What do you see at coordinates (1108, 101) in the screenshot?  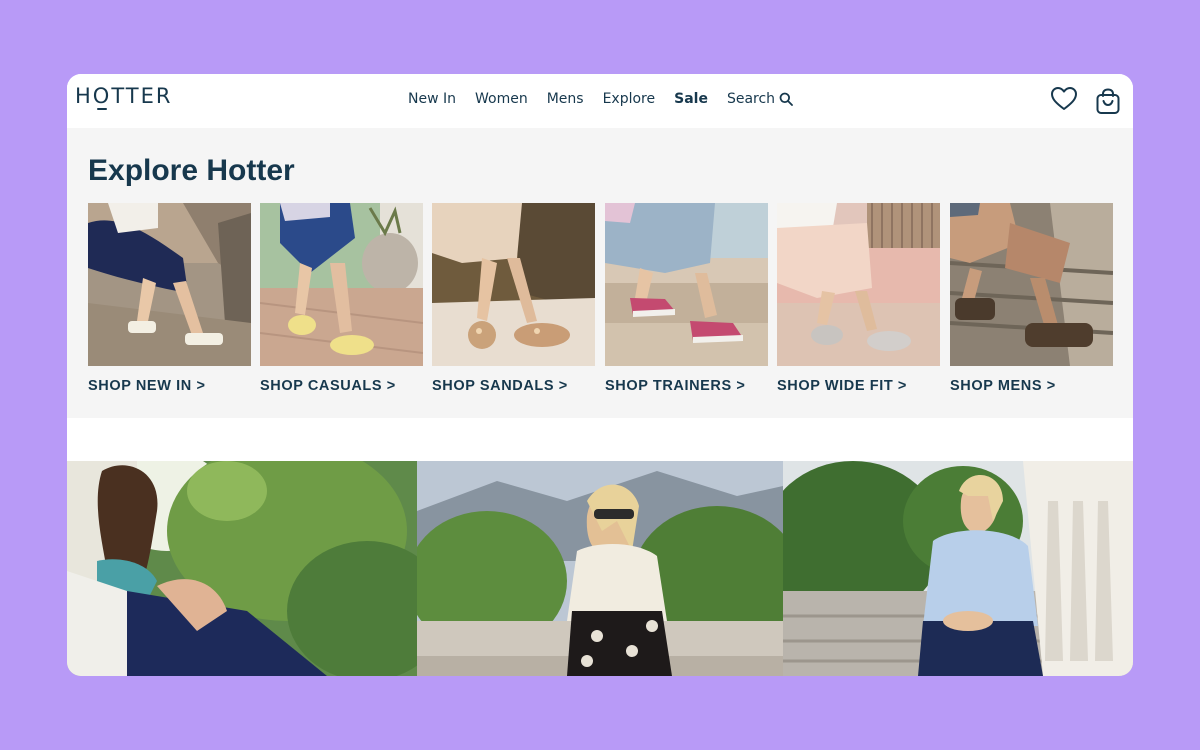 I see `shopping-bag-icon` at bounding box center [1108, 101].